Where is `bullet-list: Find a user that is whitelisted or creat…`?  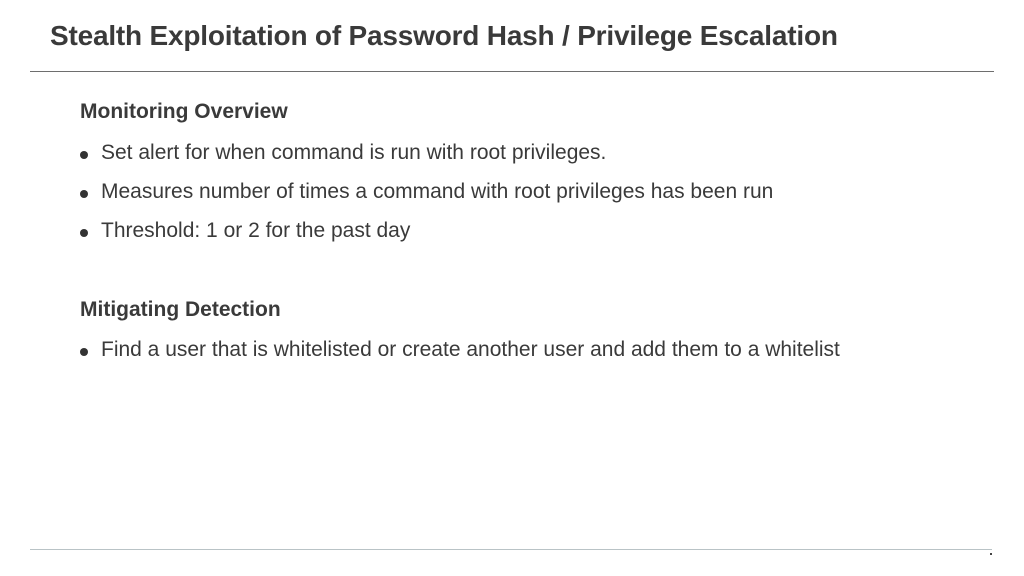
bullet-list: Find a user that is whitelisted or creat… is located at coordinates (480, 350).